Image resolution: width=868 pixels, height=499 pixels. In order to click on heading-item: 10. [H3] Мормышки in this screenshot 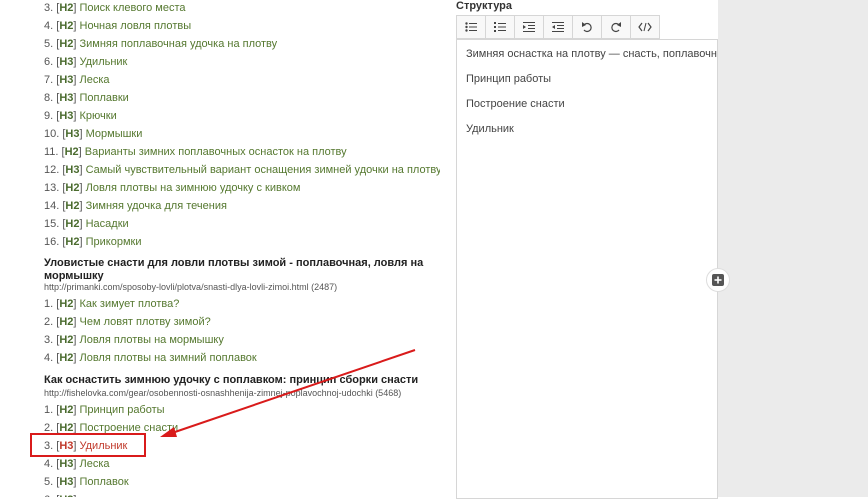, I will do `click(93, 134)`.